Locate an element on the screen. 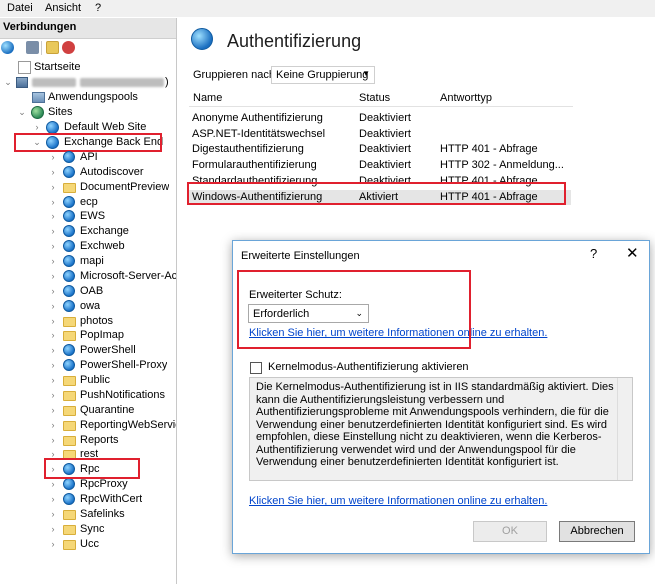 This screenshot has height=584, width=655. tree-item-powershell: › PowerShell is located at coordinates (88, 350).